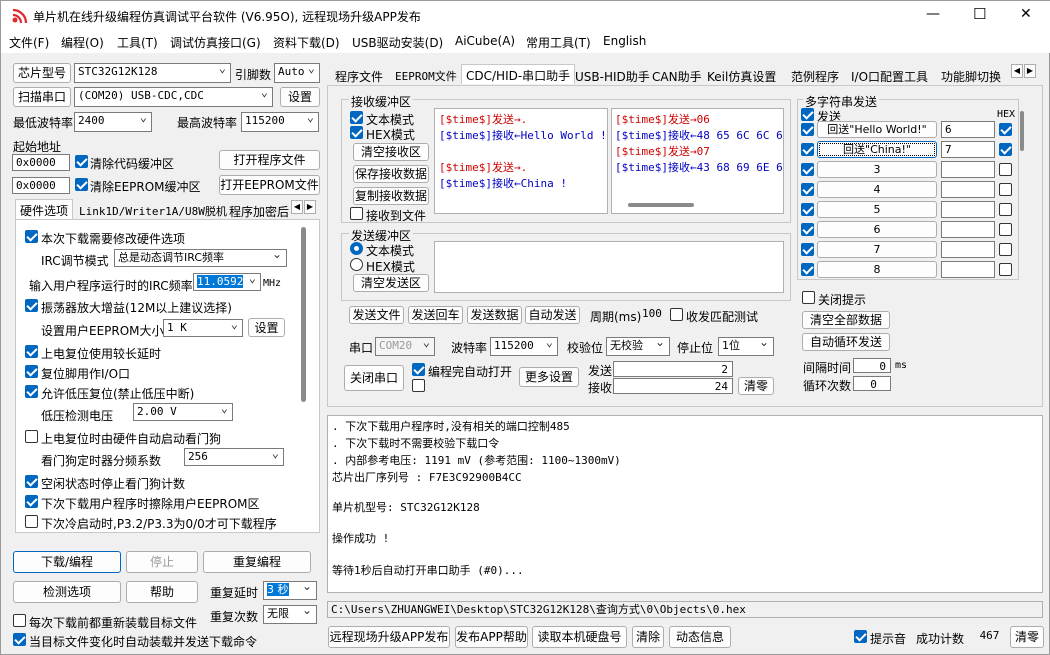 The height and width of the screenshot is (655, 1050). What do you see at coordinates (1027, 637) in the screenshot?
I see `reset-success-button: 清零` at bounding box center [1027, 637].